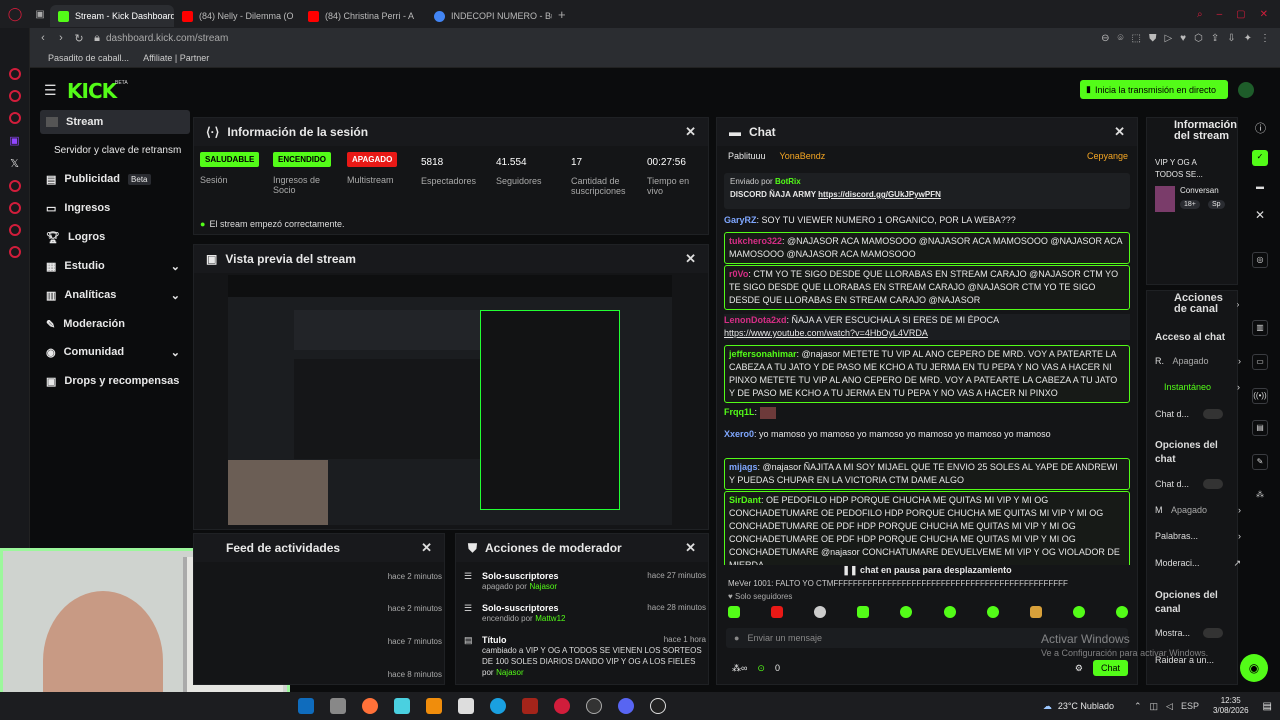 The image size is (1280, 720). What do you see at coordinates (1264, 14) in the screenshot?
I see `close-window-icon: ✕` at bounding box center [1264, 14].